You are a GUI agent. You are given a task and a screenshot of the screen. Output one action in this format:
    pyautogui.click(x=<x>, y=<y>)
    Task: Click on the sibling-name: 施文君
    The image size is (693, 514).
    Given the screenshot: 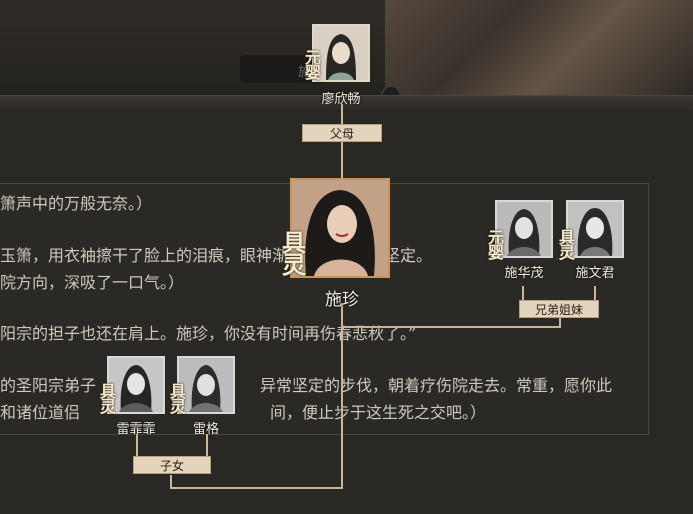 What is the action you would take?
    pyautogui.click(x=595, y=273)
    